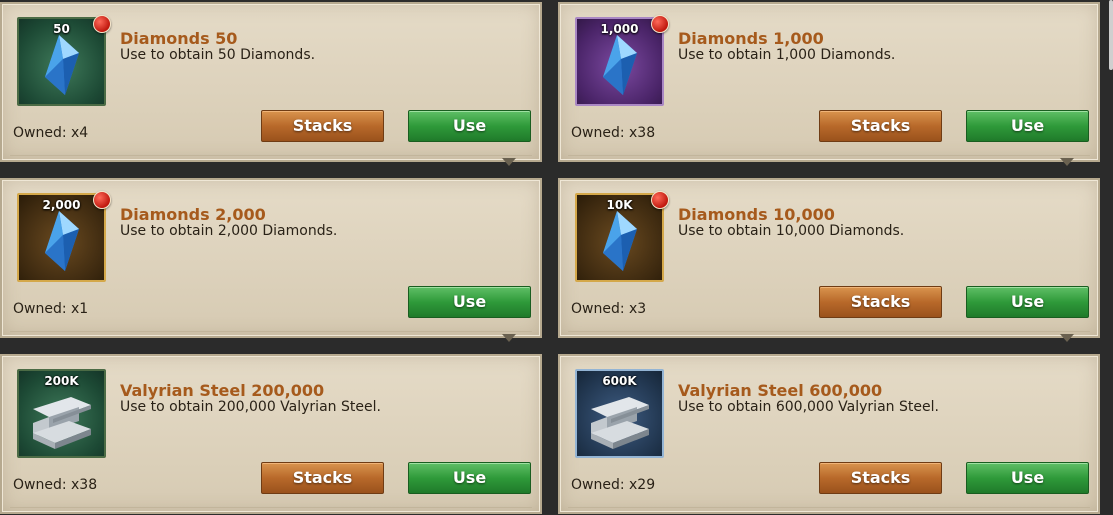  I want to click on item-title: Diamonds 10,000, so click(756, 214).